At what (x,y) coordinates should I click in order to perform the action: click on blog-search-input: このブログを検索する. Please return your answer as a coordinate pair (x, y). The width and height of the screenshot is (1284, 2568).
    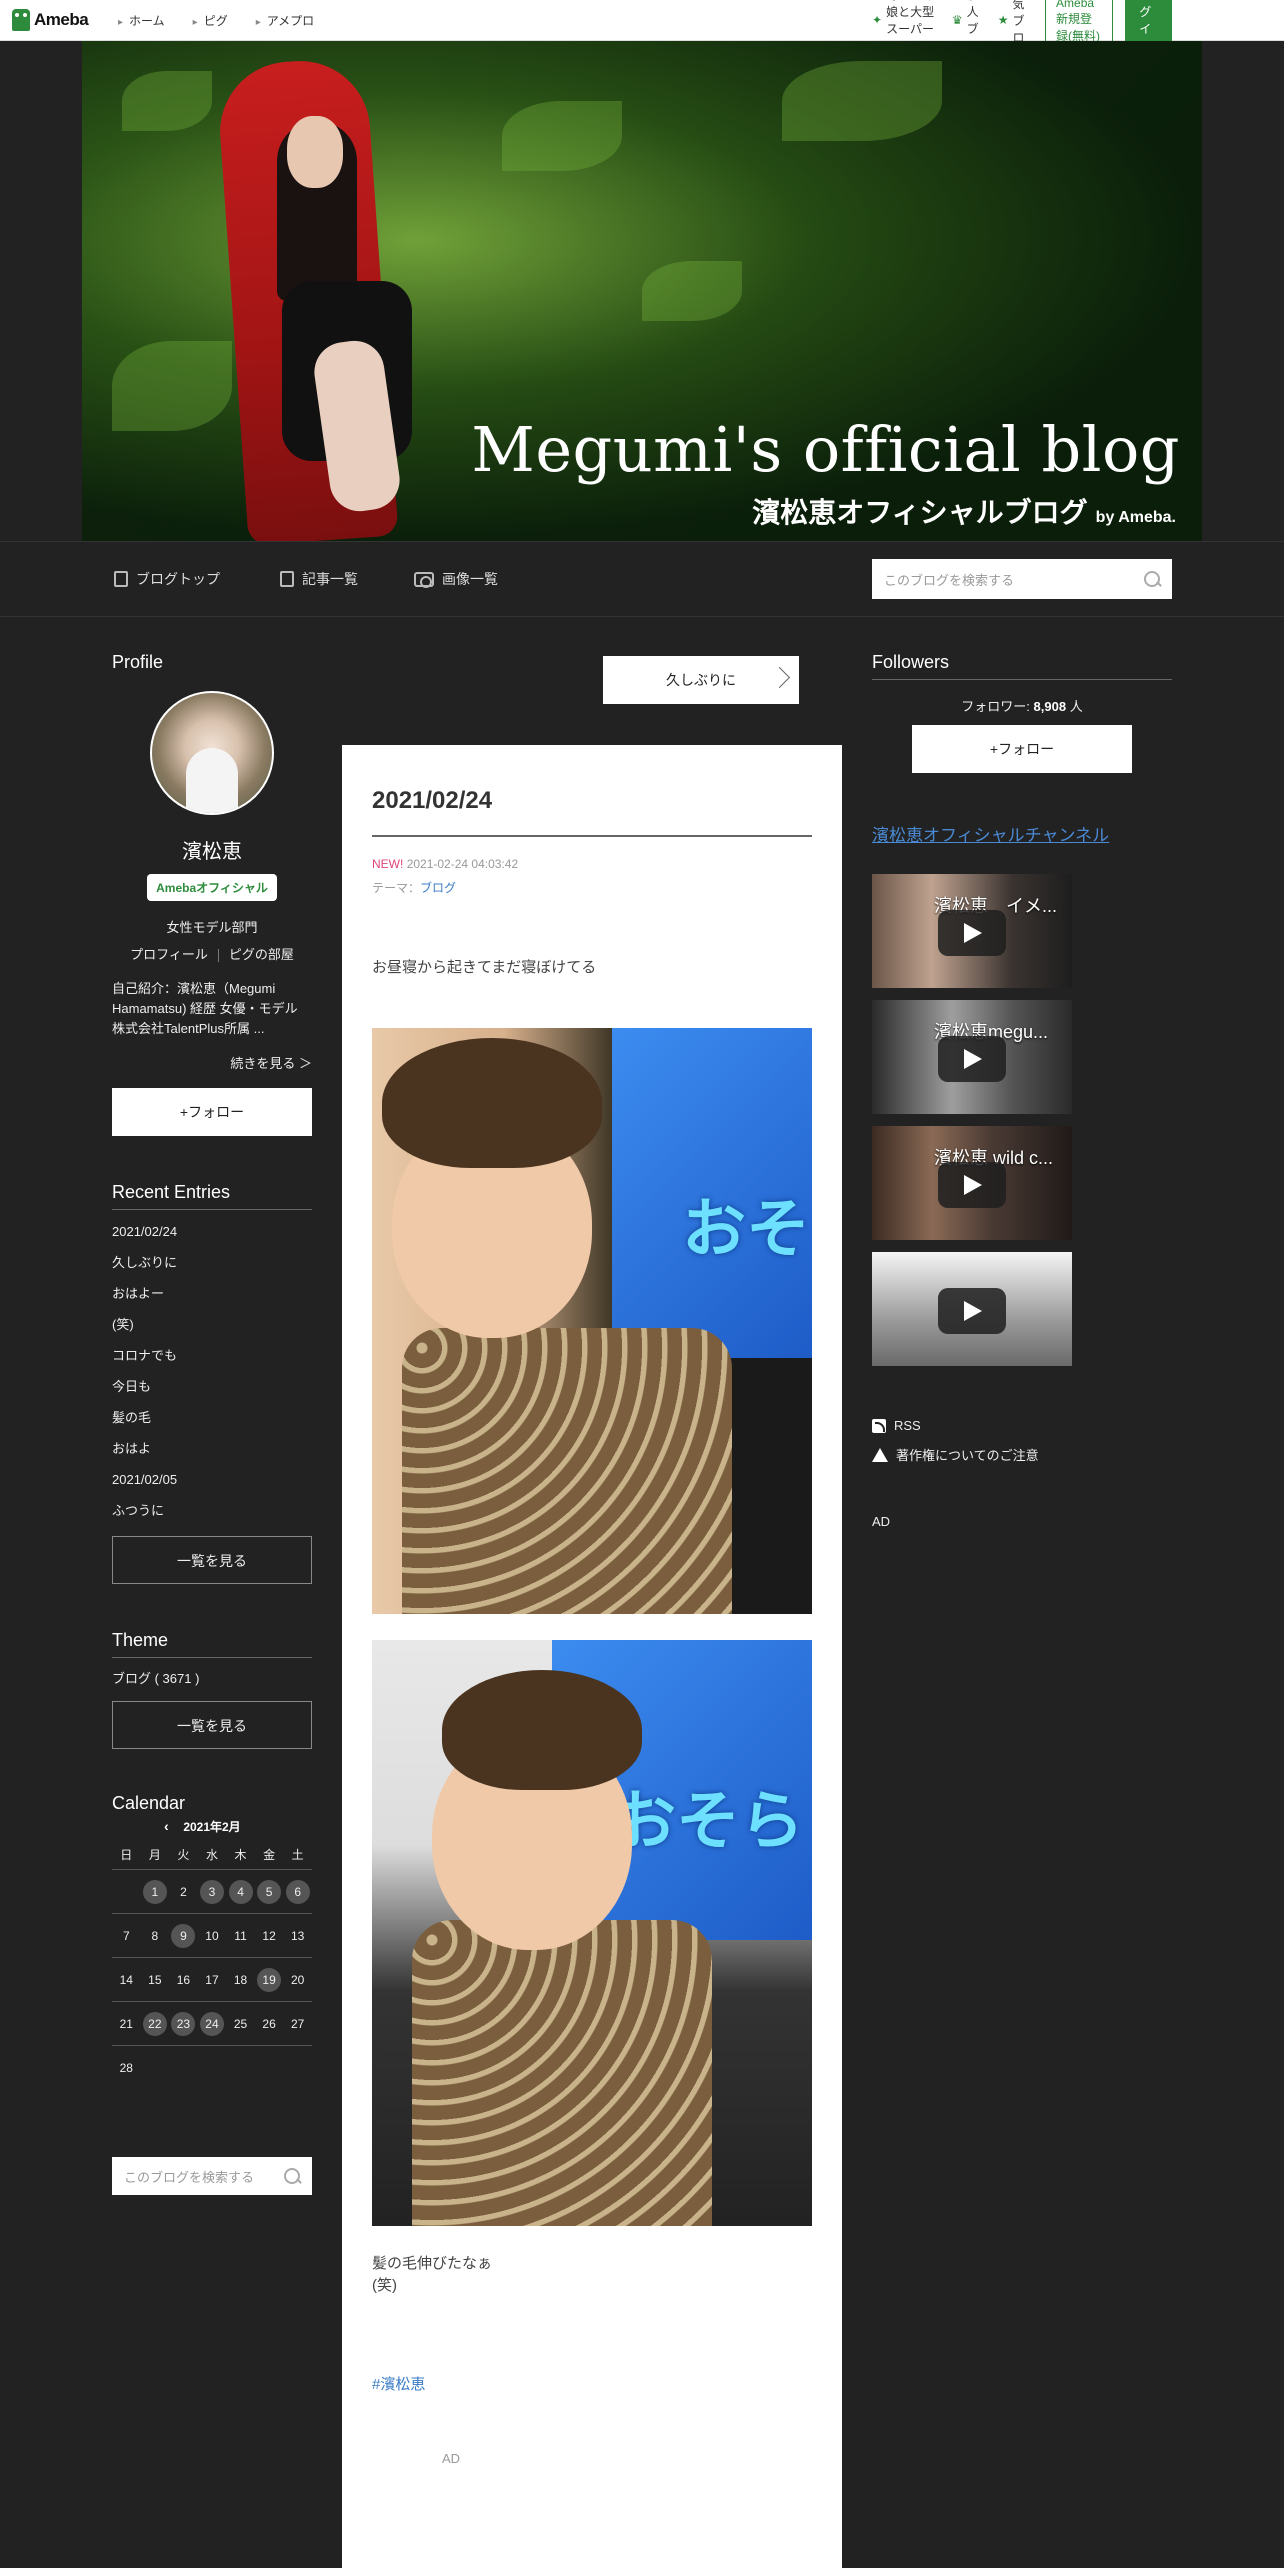
    Looking at the image, I should click on (1022, 579).